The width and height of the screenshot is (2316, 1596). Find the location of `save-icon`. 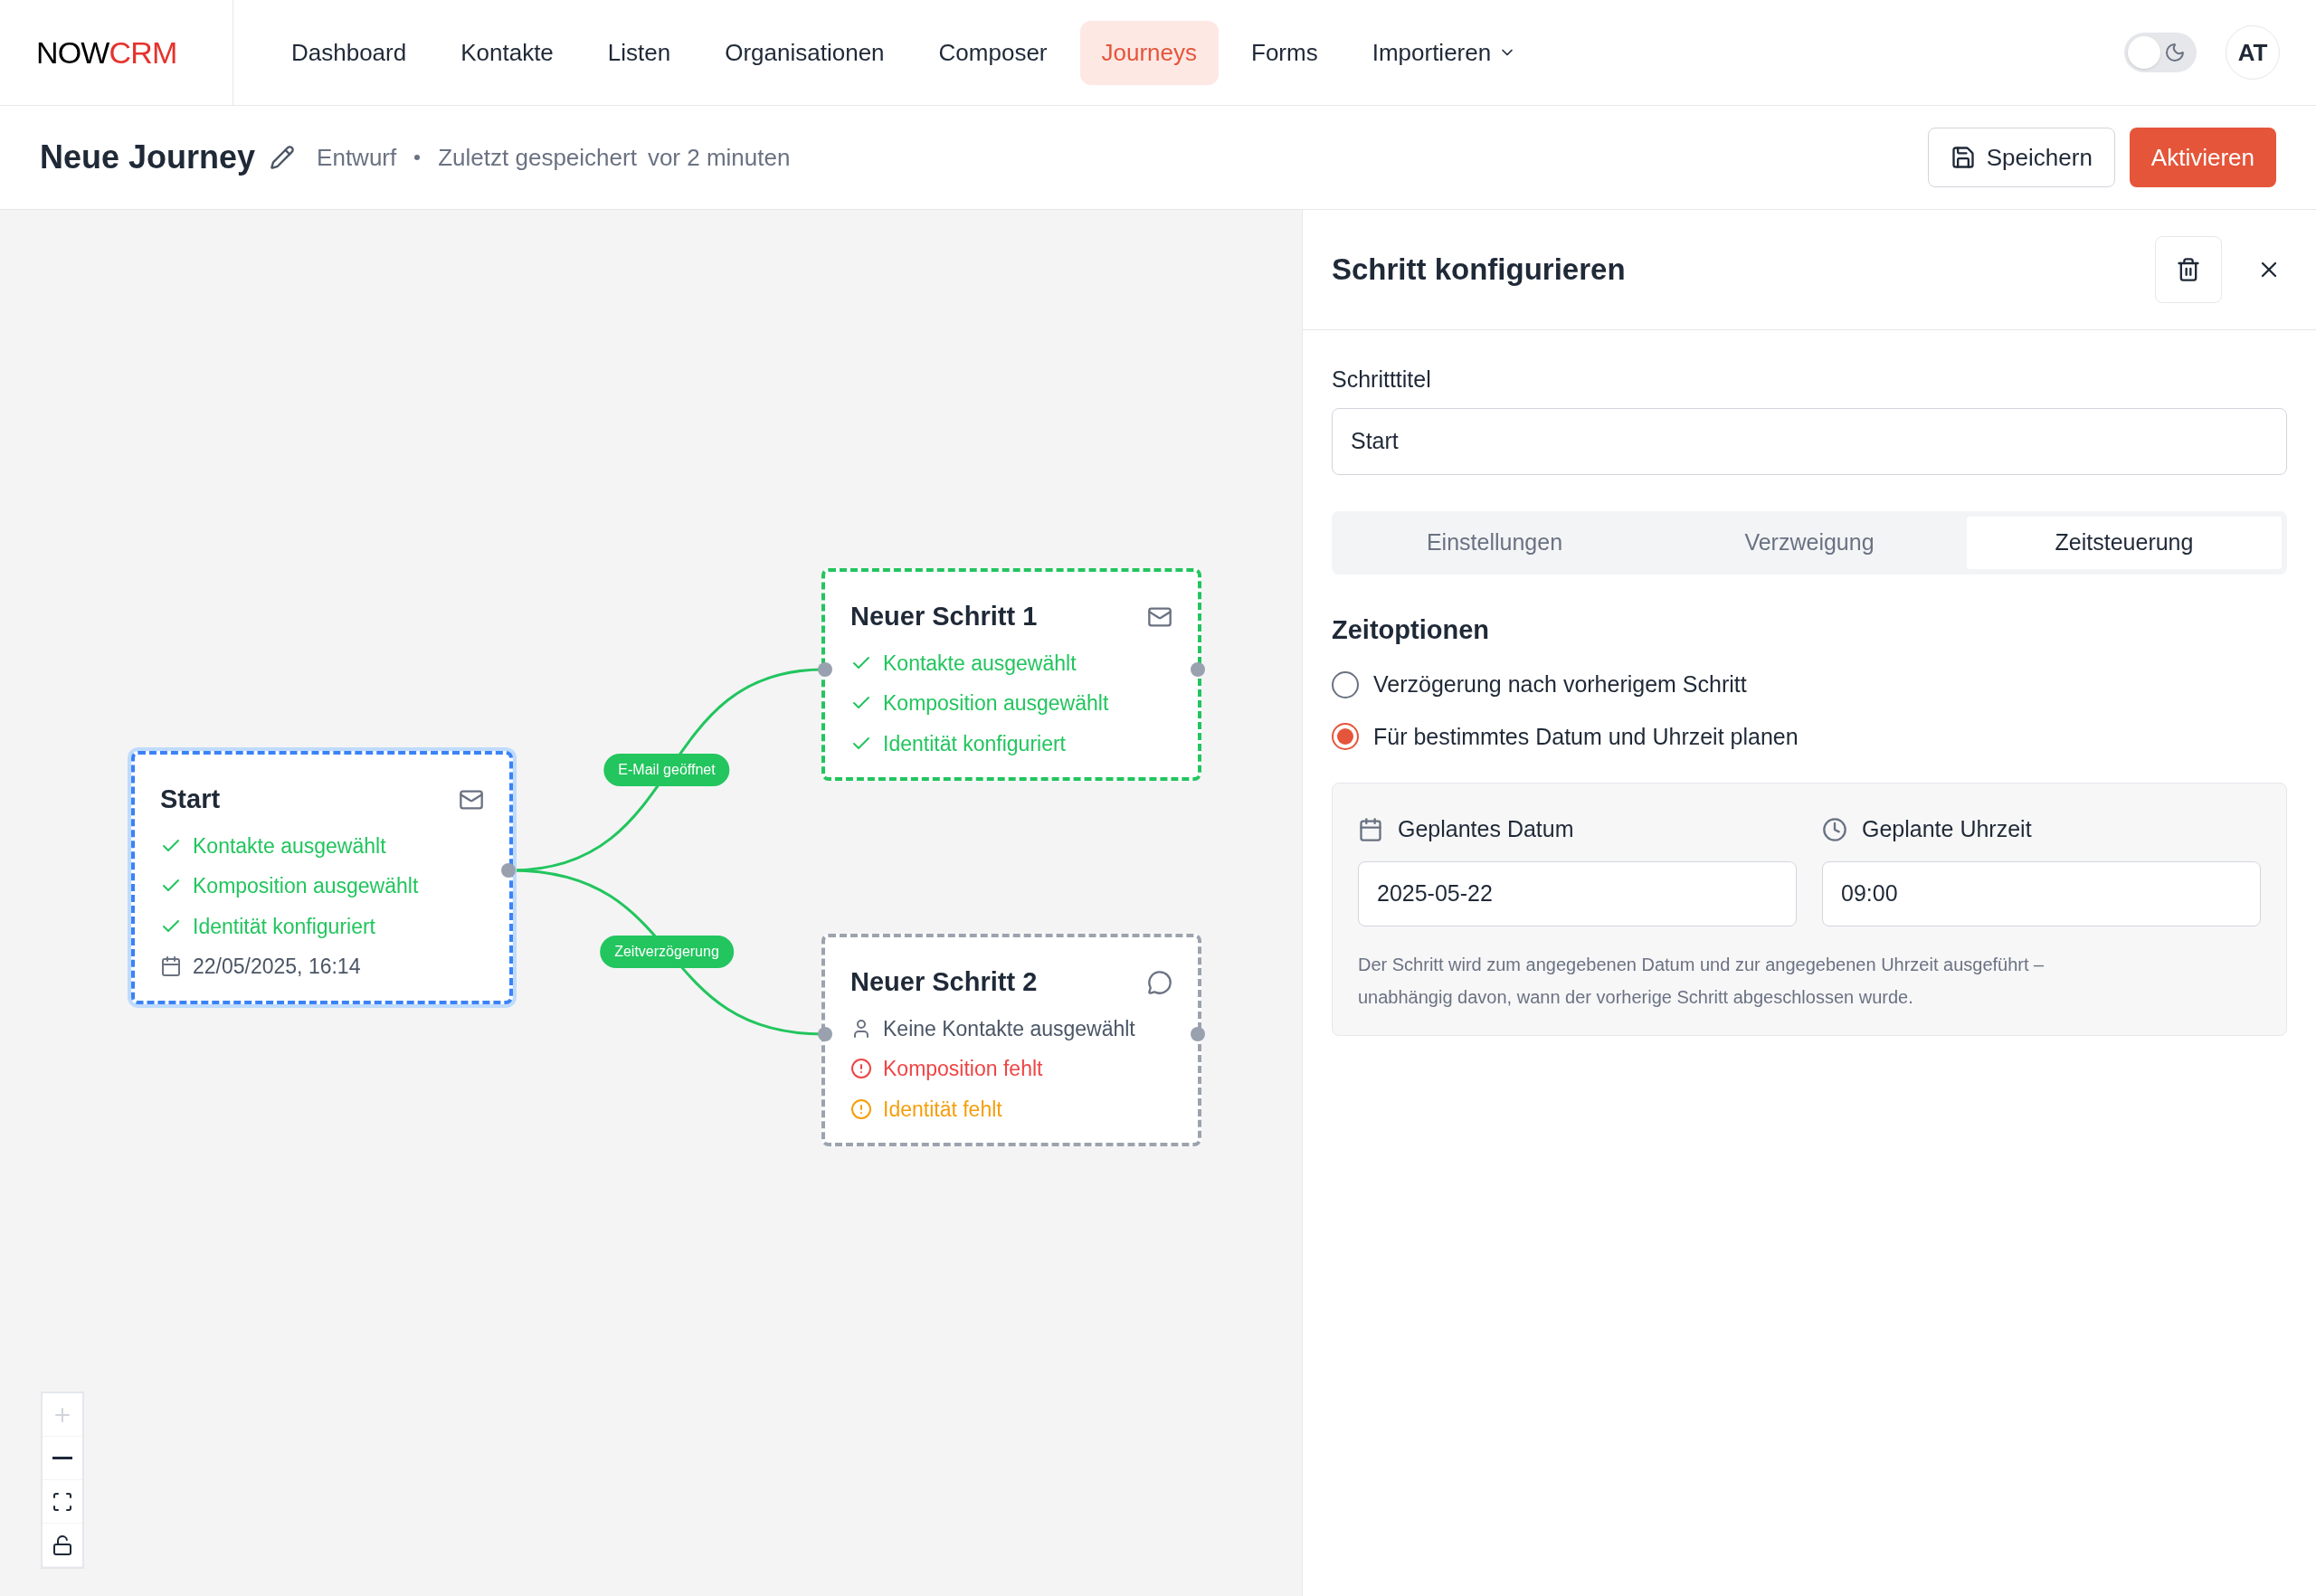

save-icon is located at coordinates (1963, 158).